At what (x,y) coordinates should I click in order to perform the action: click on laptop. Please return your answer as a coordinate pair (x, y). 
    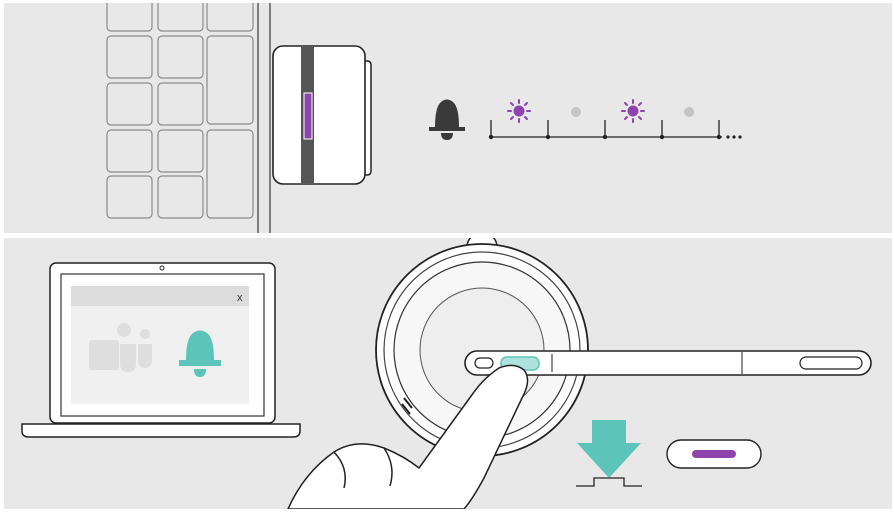
    Looking at the image, I should click on (161, 350).